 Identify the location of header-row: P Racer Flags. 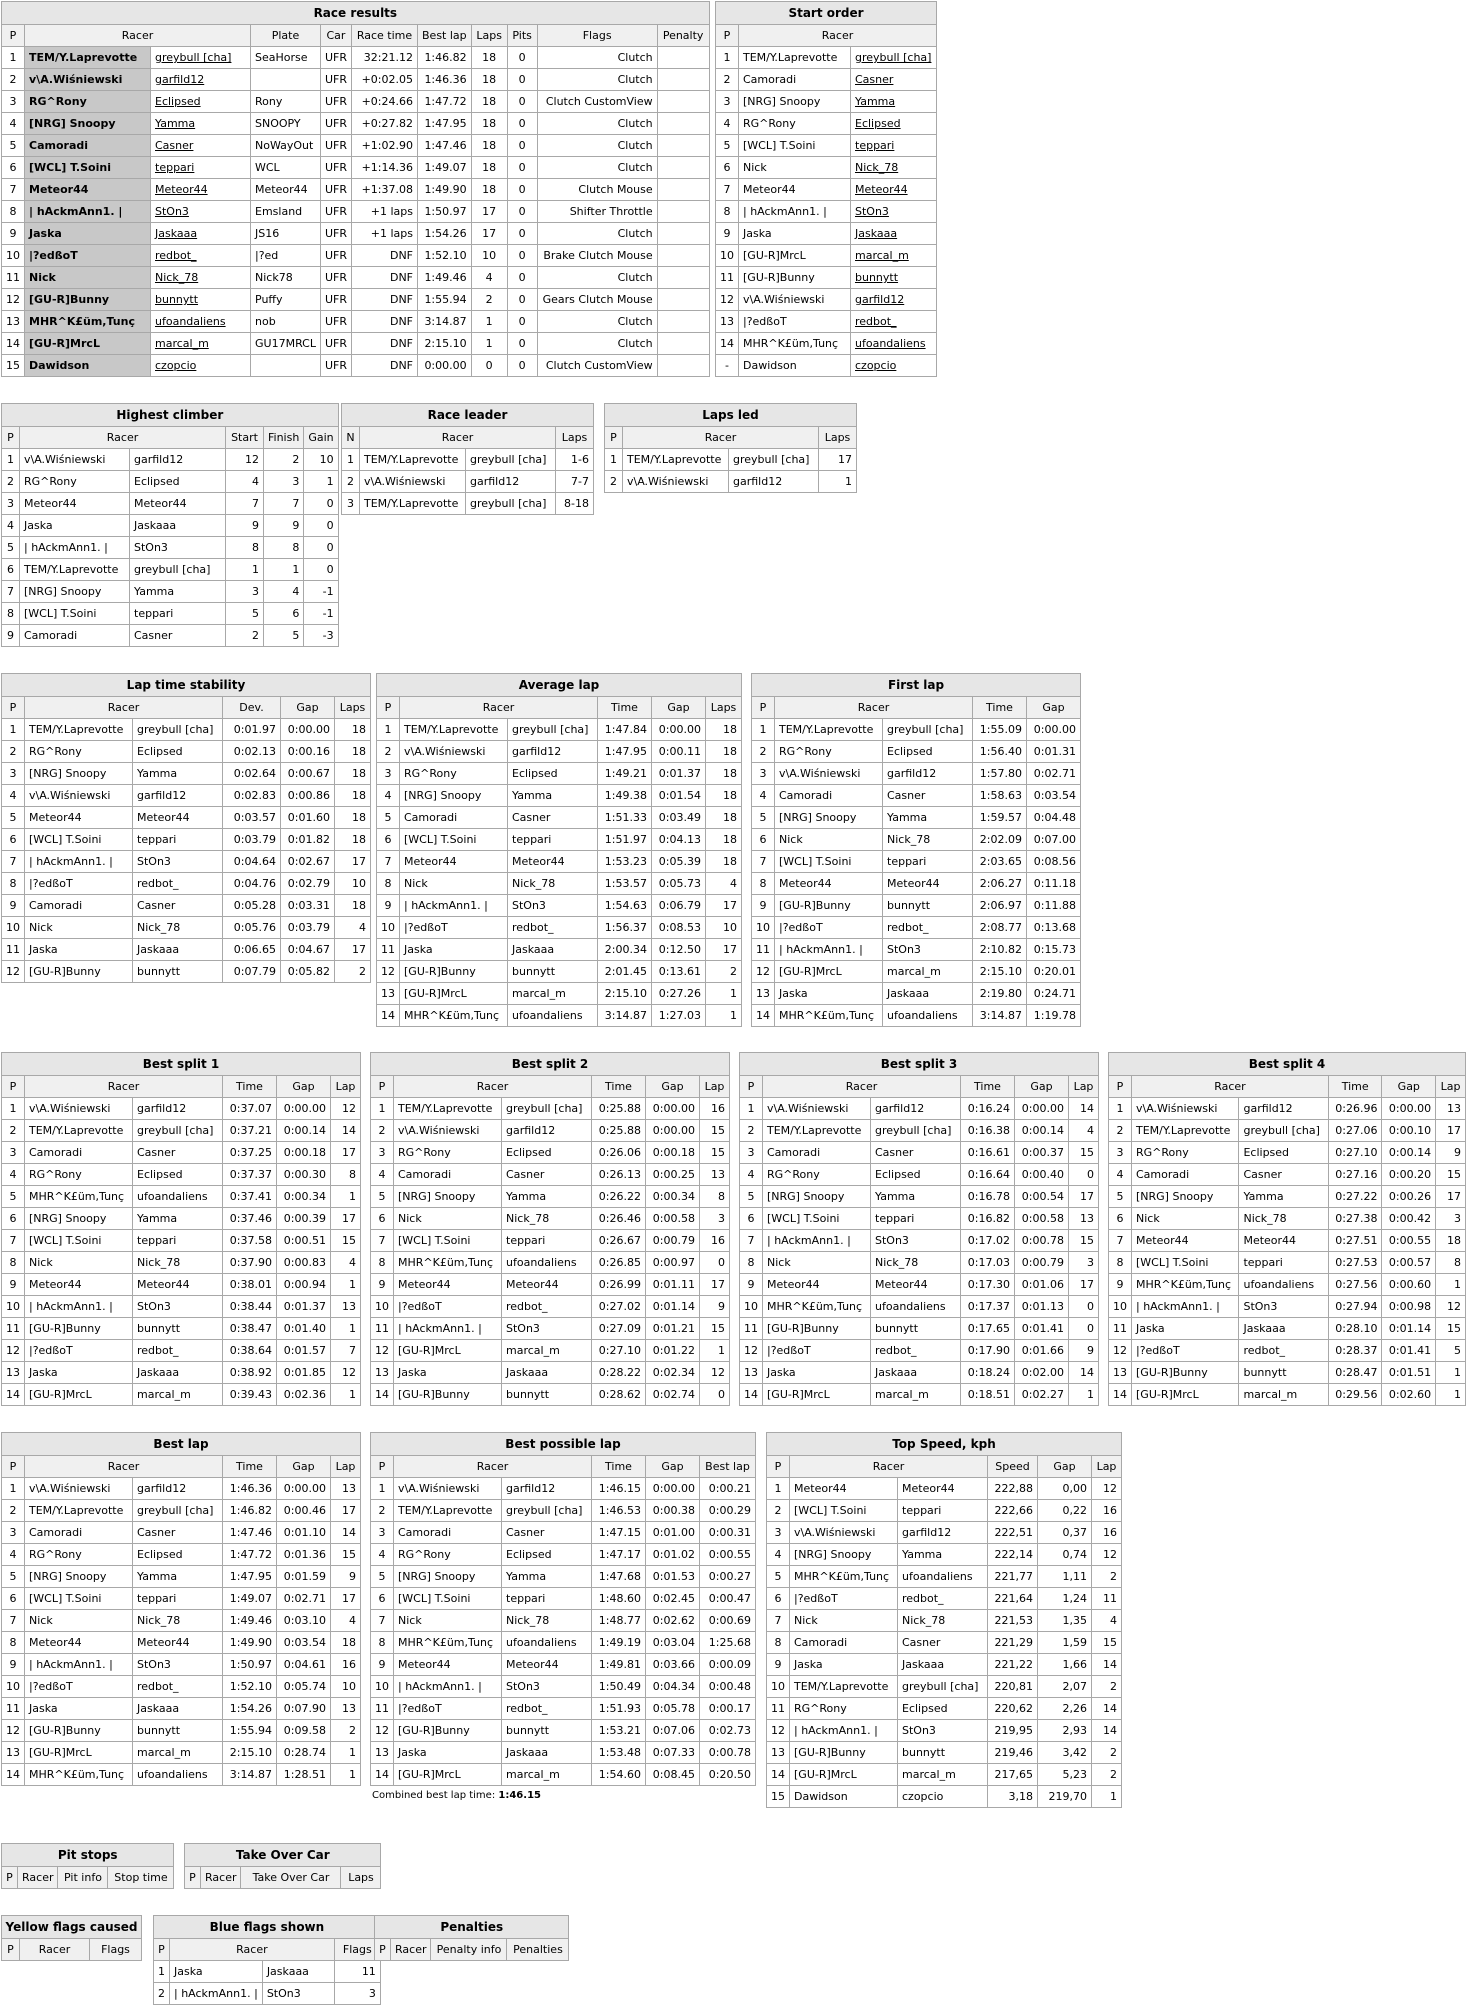
(267, 1949).